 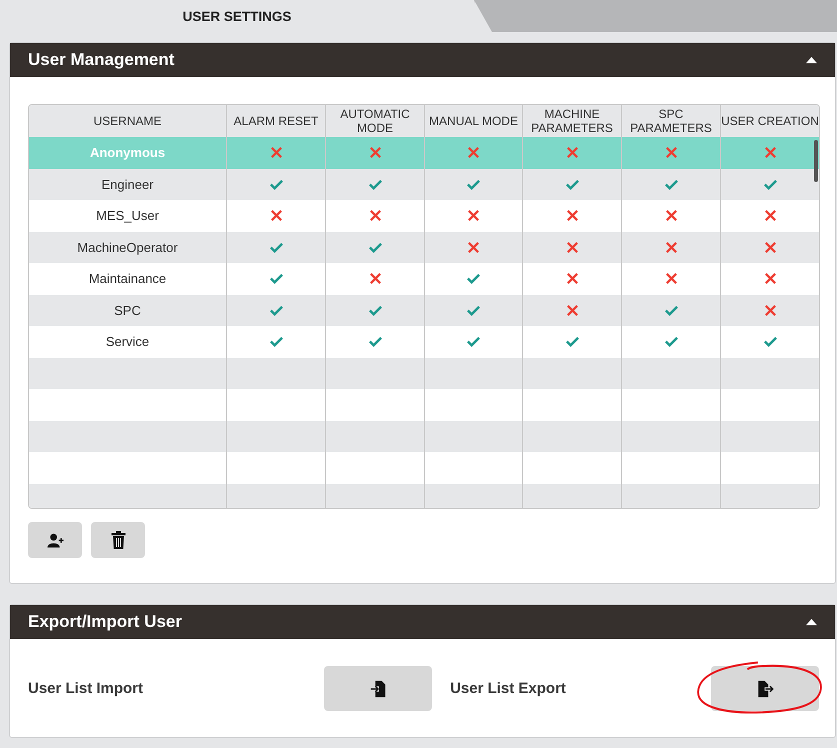 I want to click on username-cell: Anonymous, so click(x=128, y=152).